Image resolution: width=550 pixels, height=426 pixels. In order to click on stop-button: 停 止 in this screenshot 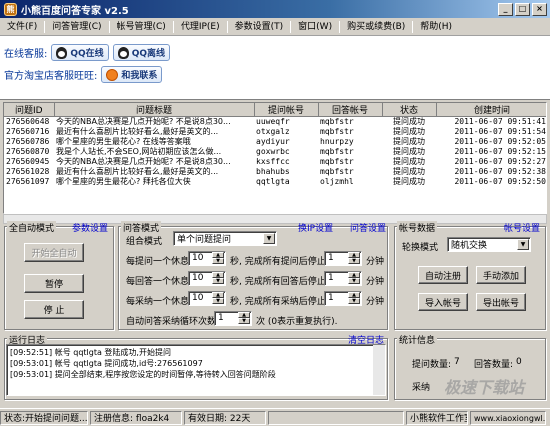, I will do `click(54, 309)`.